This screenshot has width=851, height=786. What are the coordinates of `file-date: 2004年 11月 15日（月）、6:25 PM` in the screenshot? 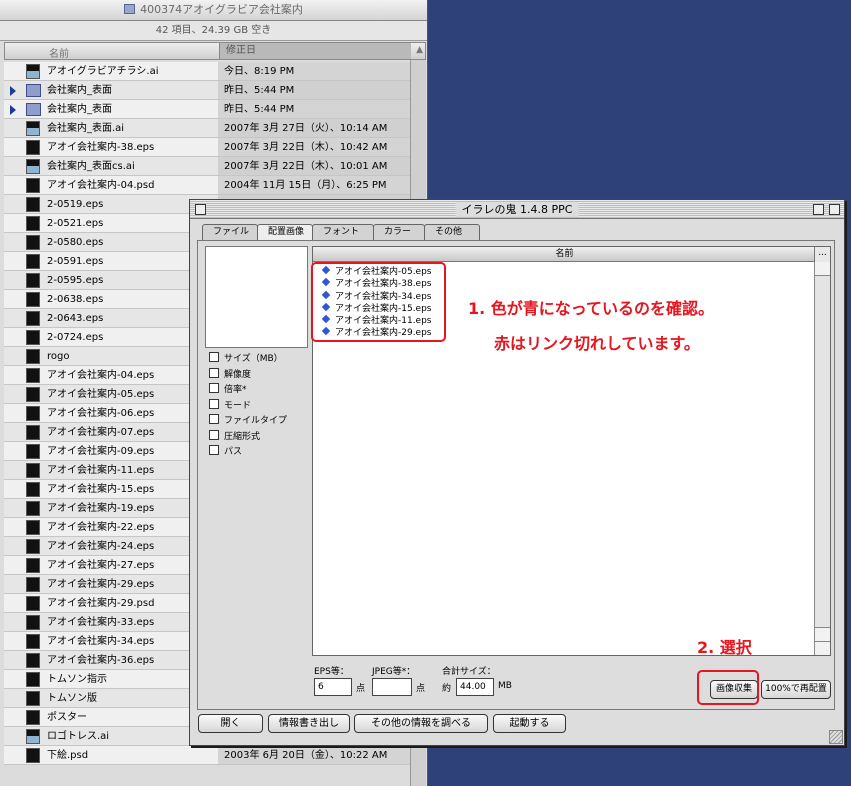 It's located at (314, 185).